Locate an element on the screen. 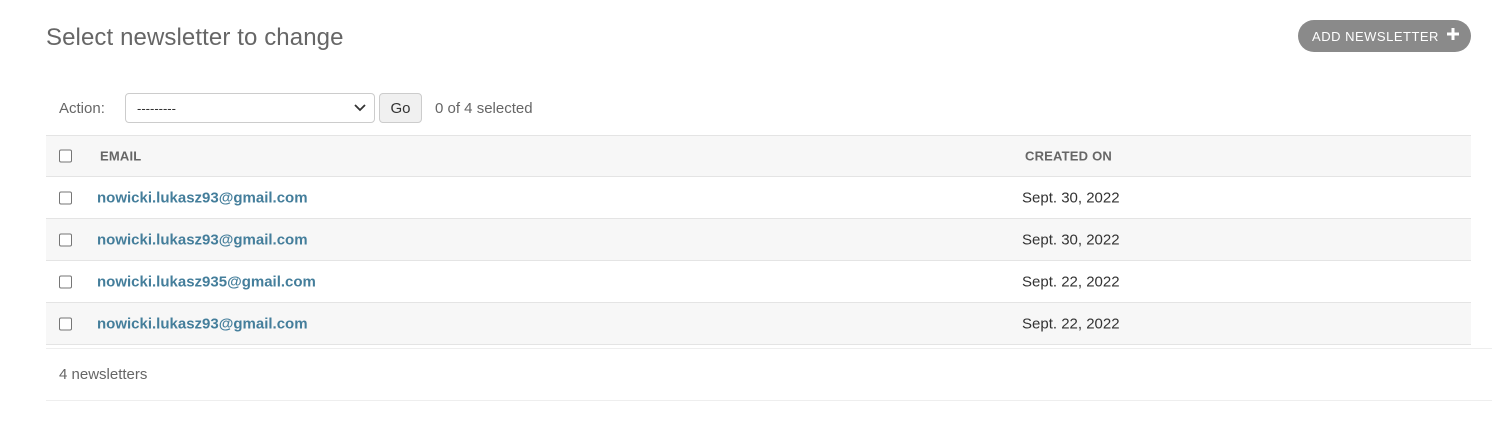 The height and width of the screenshot is (422, 1492). add-newsletter-button: ADD NEWSLETTER is located at coordinates (1384, 36).